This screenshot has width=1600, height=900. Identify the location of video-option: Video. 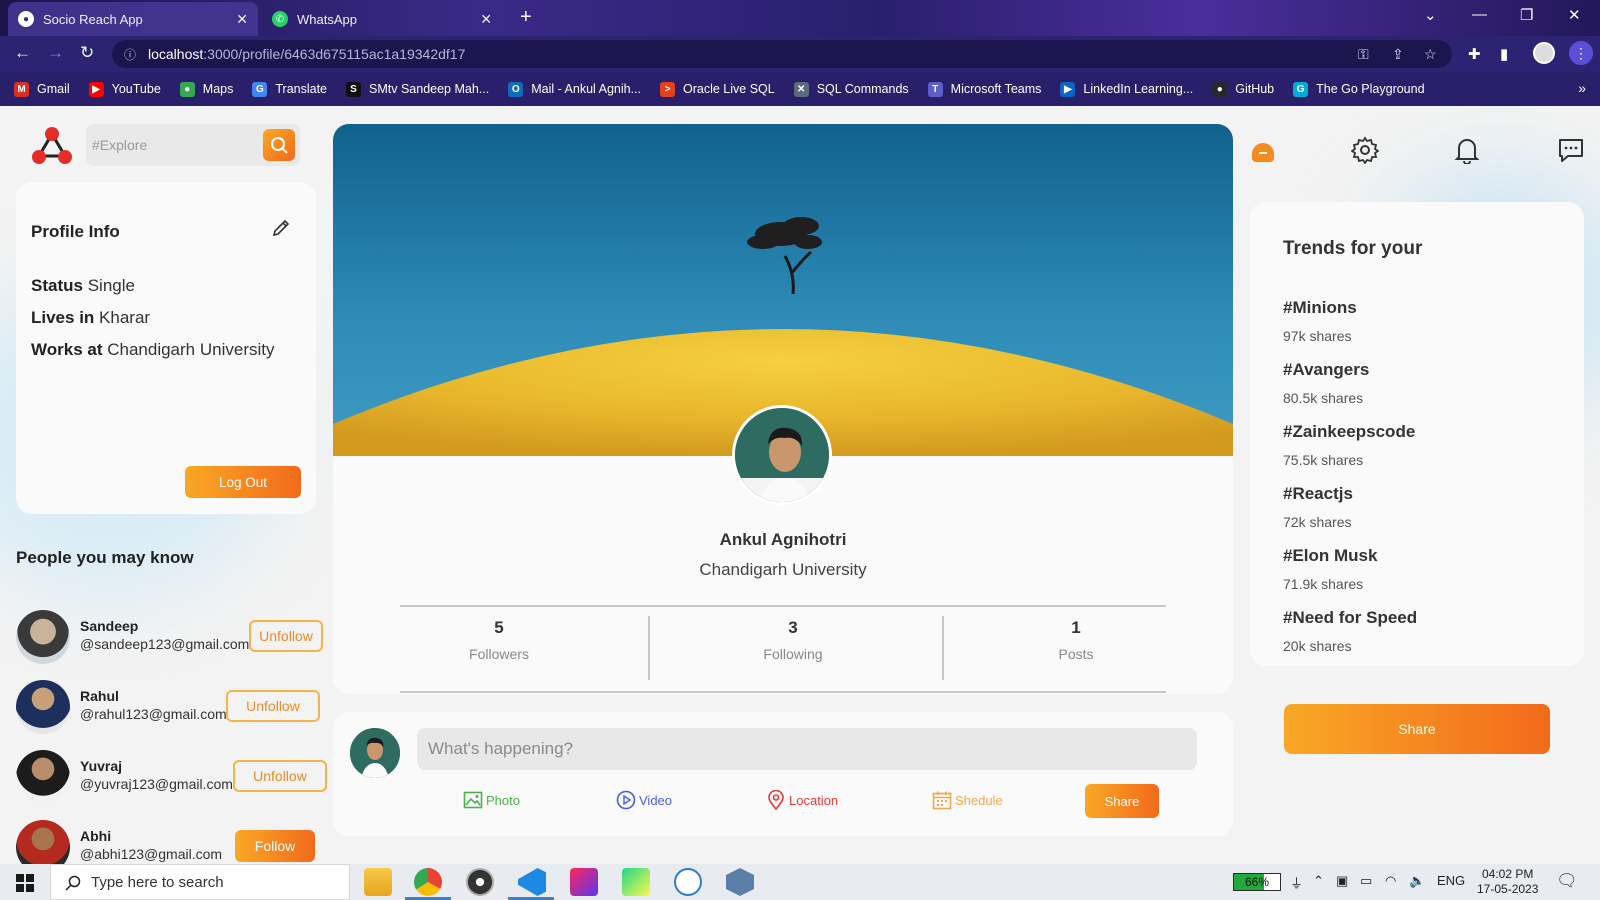
(644, 800).